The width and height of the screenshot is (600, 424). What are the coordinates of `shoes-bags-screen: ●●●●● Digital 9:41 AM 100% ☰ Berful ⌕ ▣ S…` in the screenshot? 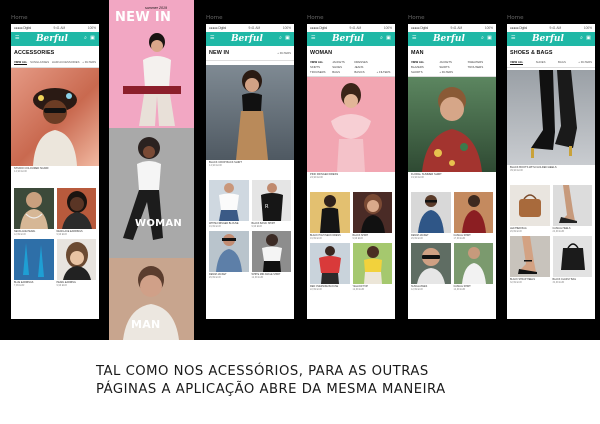 It's located at (551, 171).